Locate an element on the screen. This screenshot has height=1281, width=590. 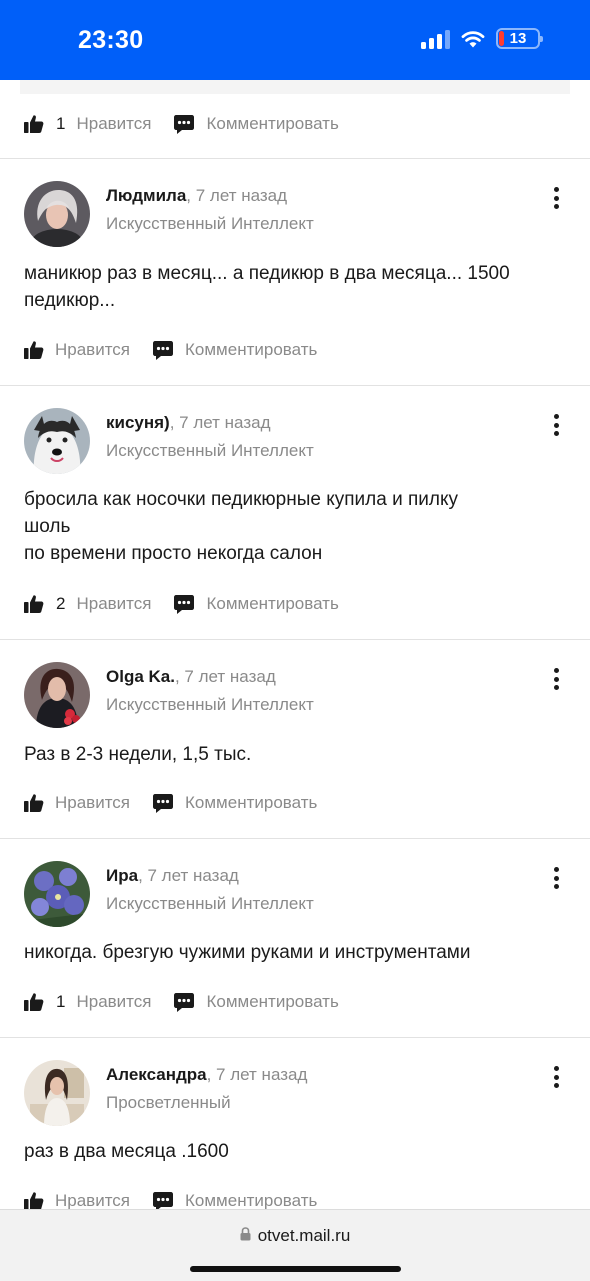
previous-answer-partial: 1 Нравится Комментировать is located at coordinates (295, 119).